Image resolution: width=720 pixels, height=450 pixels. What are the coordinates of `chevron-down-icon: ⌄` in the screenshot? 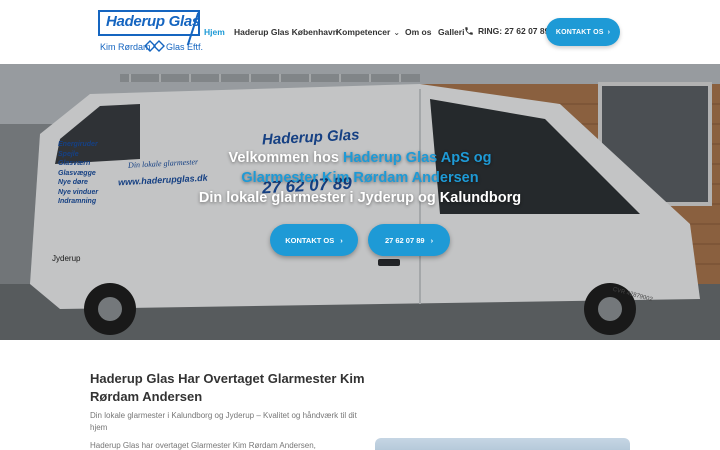 It's located at (397, 32).